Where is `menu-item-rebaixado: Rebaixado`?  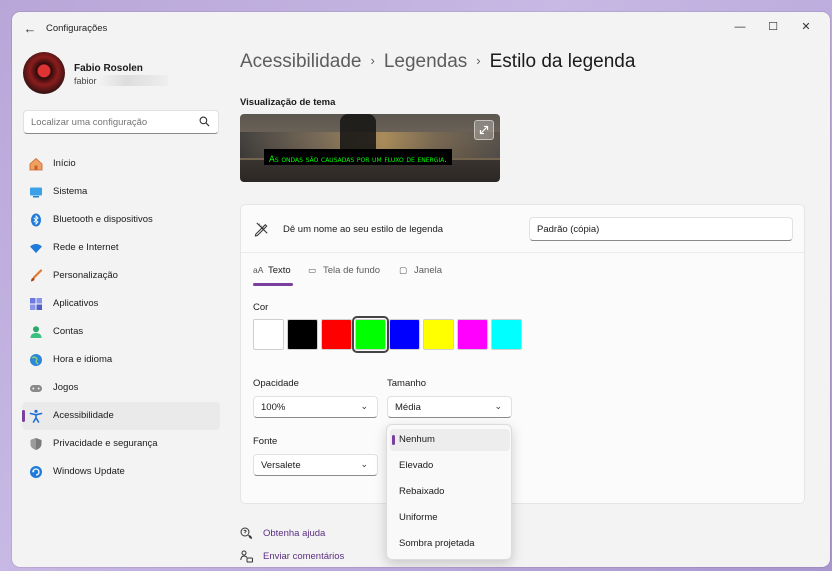
menu-item-rebaixado: Rebaixado is located at coordinates (450, 492).